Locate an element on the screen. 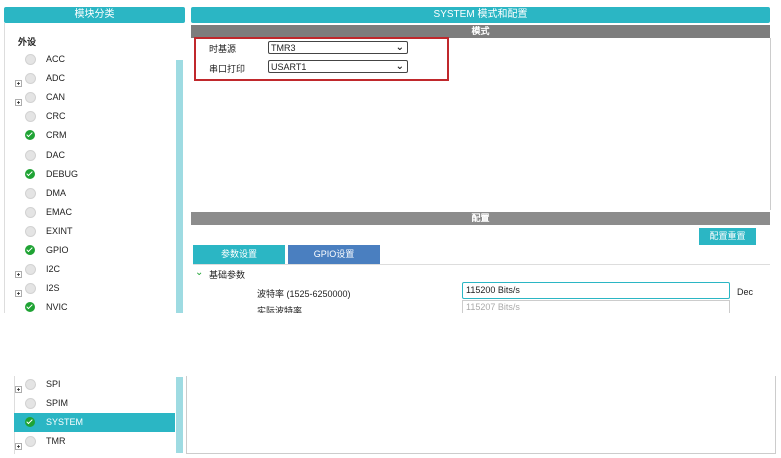 This screenshot has height=458, width=781. reset-config-button: 配置重置 is located at coordinates (727, 236).